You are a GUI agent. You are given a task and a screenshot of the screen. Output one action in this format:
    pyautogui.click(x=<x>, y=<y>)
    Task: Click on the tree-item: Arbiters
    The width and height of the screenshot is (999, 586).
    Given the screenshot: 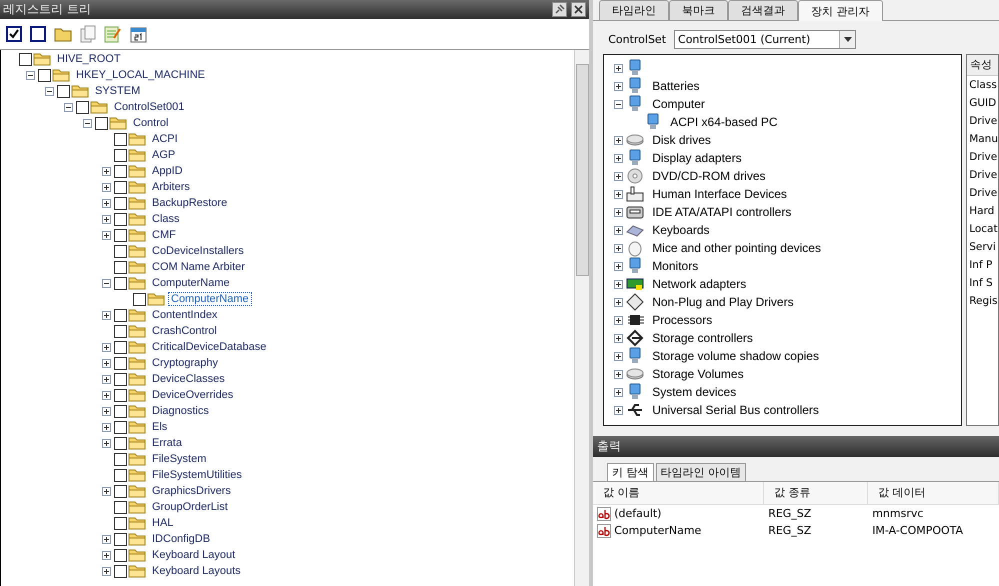 What is the action you would take?
    pyautogui.click(x=171, y=187)
    